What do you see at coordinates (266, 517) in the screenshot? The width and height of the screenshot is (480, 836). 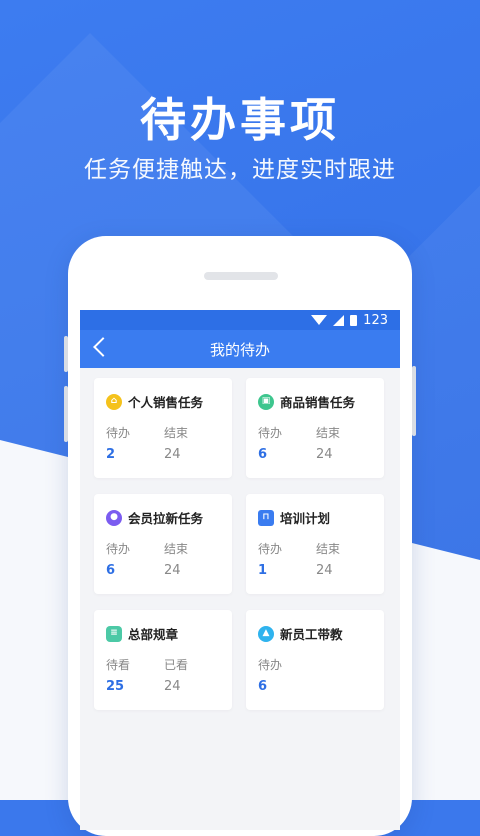 I see `cart-icon: ⊓` at bounding box center [266, 517].